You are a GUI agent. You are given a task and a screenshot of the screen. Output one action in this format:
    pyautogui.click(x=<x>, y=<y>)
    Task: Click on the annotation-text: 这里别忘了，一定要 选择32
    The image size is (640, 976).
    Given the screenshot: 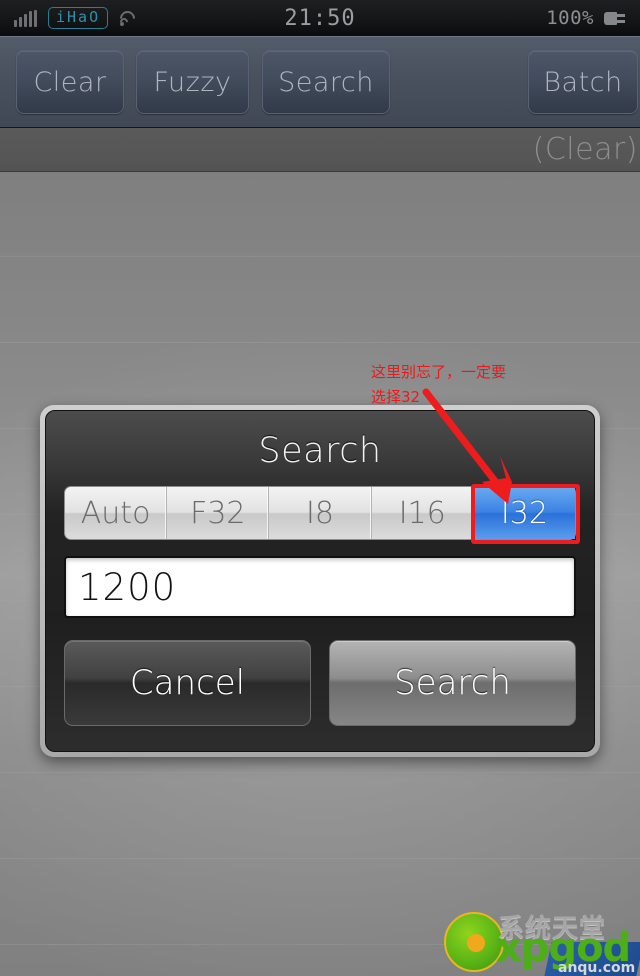 What is the action you would take?
    pyautogui.click(x=439, y=384)
    